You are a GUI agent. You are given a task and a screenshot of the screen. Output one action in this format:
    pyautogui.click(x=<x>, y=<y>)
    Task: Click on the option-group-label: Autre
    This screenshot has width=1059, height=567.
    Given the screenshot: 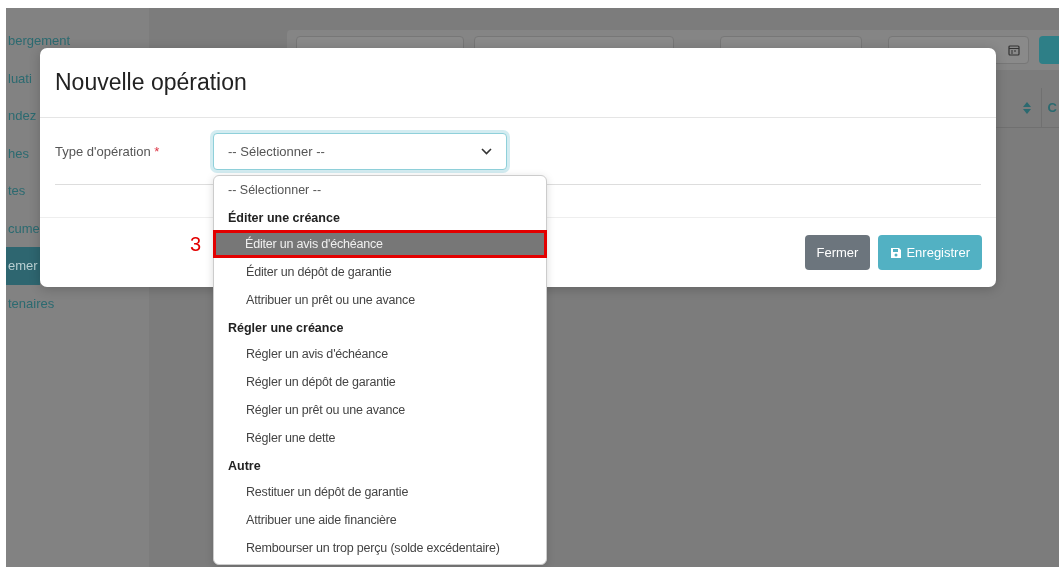 What is the action you would take?
    pyautogui.click(x=244, y=467)
    